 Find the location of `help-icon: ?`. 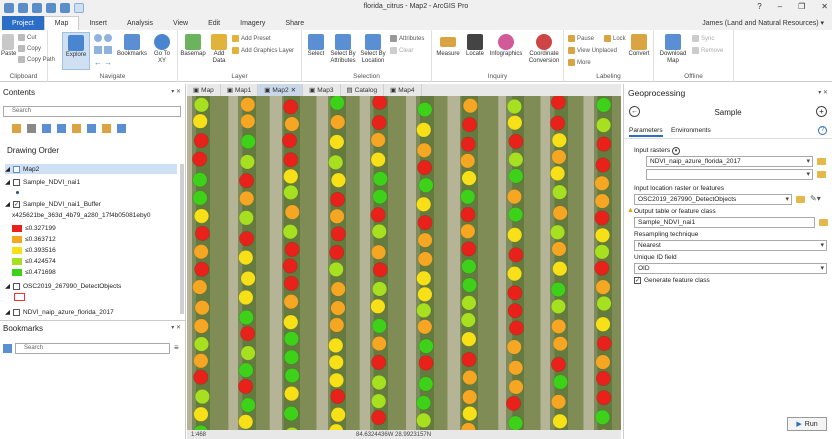

help-icon: ? is located at coordinates (822, 130).